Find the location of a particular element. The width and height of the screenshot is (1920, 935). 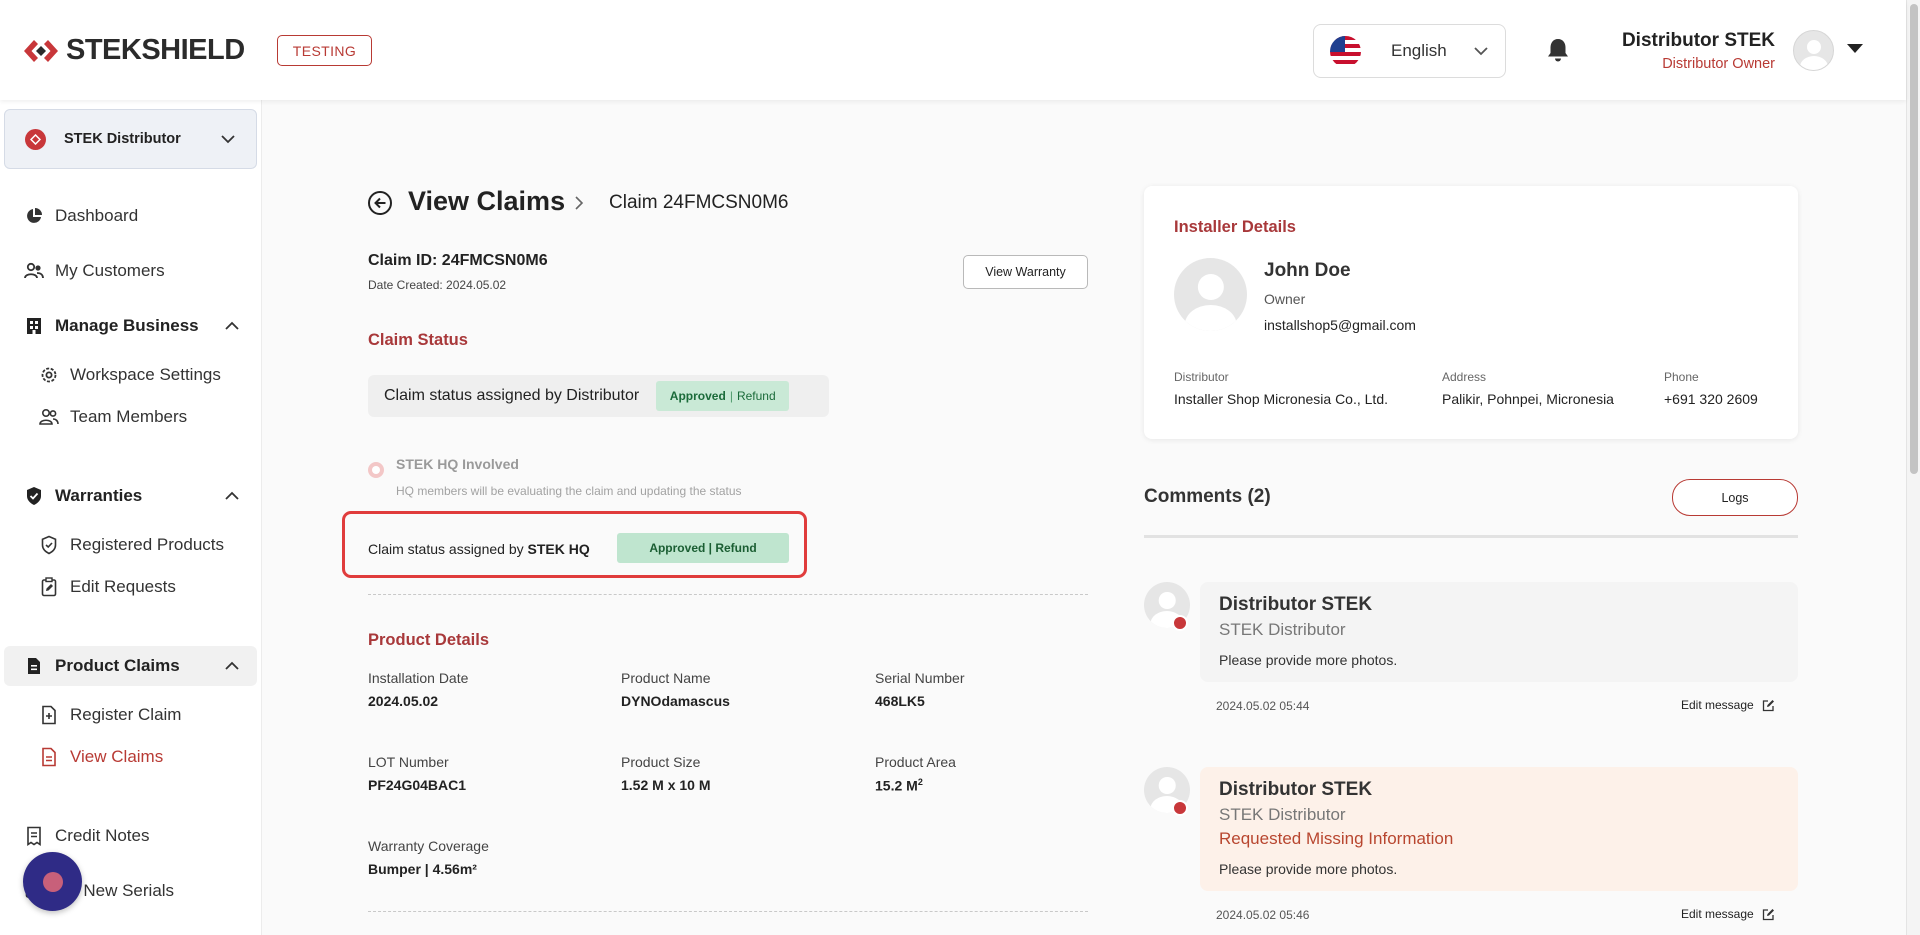

caret-down-icon is located at coordinates (1855, 48).